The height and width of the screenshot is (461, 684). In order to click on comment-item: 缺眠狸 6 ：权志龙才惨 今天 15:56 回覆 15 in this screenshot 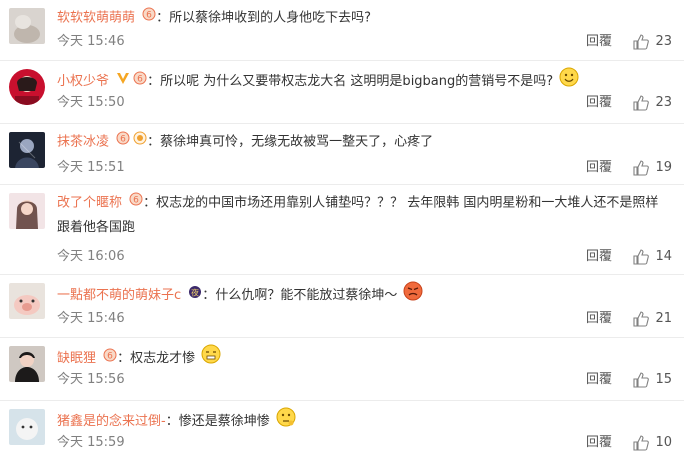, I will do `click(342, 369)`.